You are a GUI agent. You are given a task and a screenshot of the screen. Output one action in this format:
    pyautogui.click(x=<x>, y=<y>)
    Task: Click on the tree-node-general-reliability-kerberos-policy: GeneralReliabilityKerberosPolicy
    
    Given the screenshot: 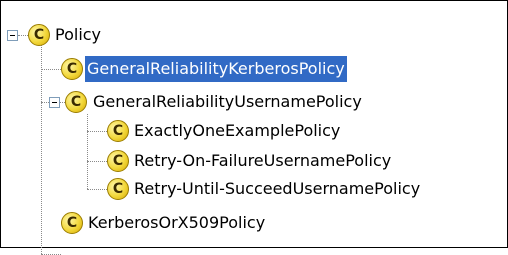 What is the action you would take?
    pyautogui.click(x=216, y=69)
    